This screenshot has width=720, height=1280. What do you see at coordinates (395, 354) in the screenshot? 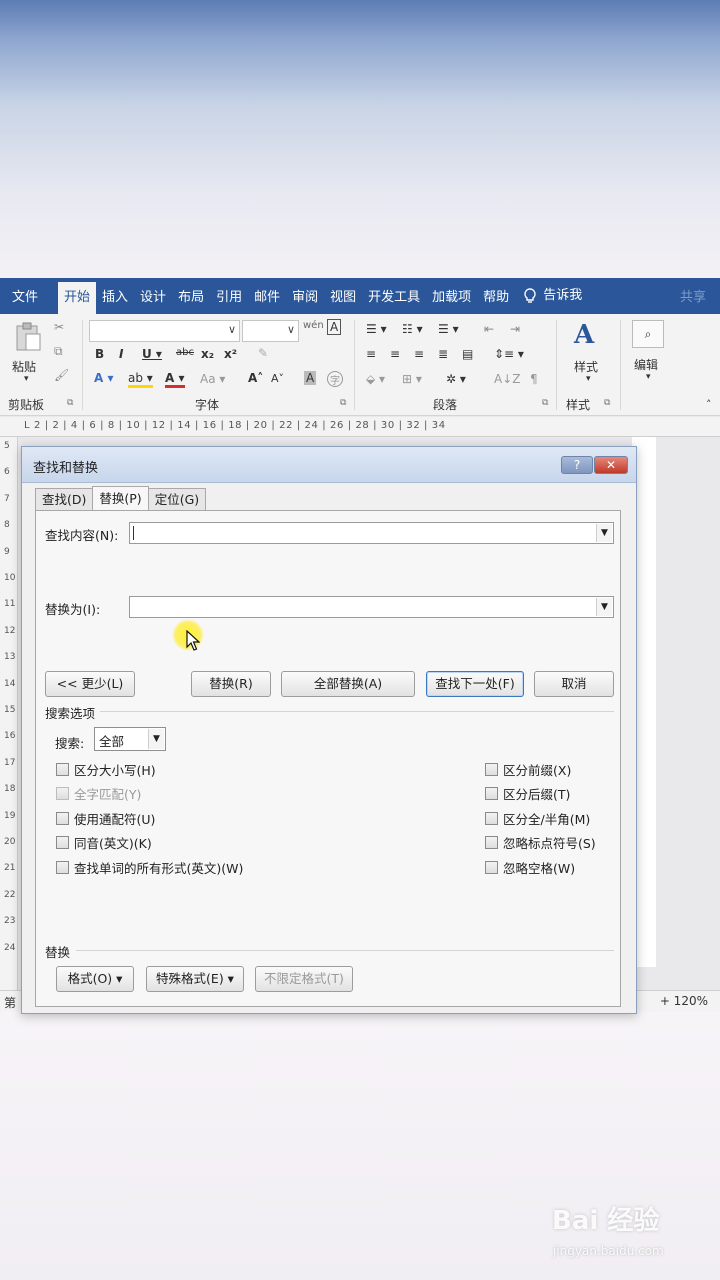
I see `align-center-icon: ≡` at bounding box center [395, 354].